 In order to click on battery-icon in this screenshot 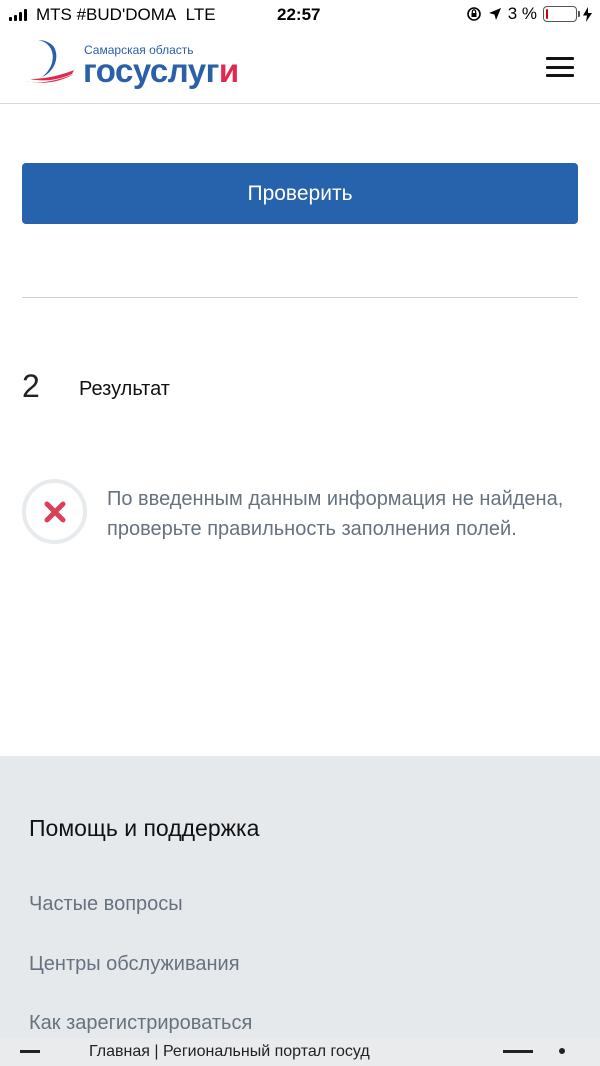, I will do `click(561, 14)`.